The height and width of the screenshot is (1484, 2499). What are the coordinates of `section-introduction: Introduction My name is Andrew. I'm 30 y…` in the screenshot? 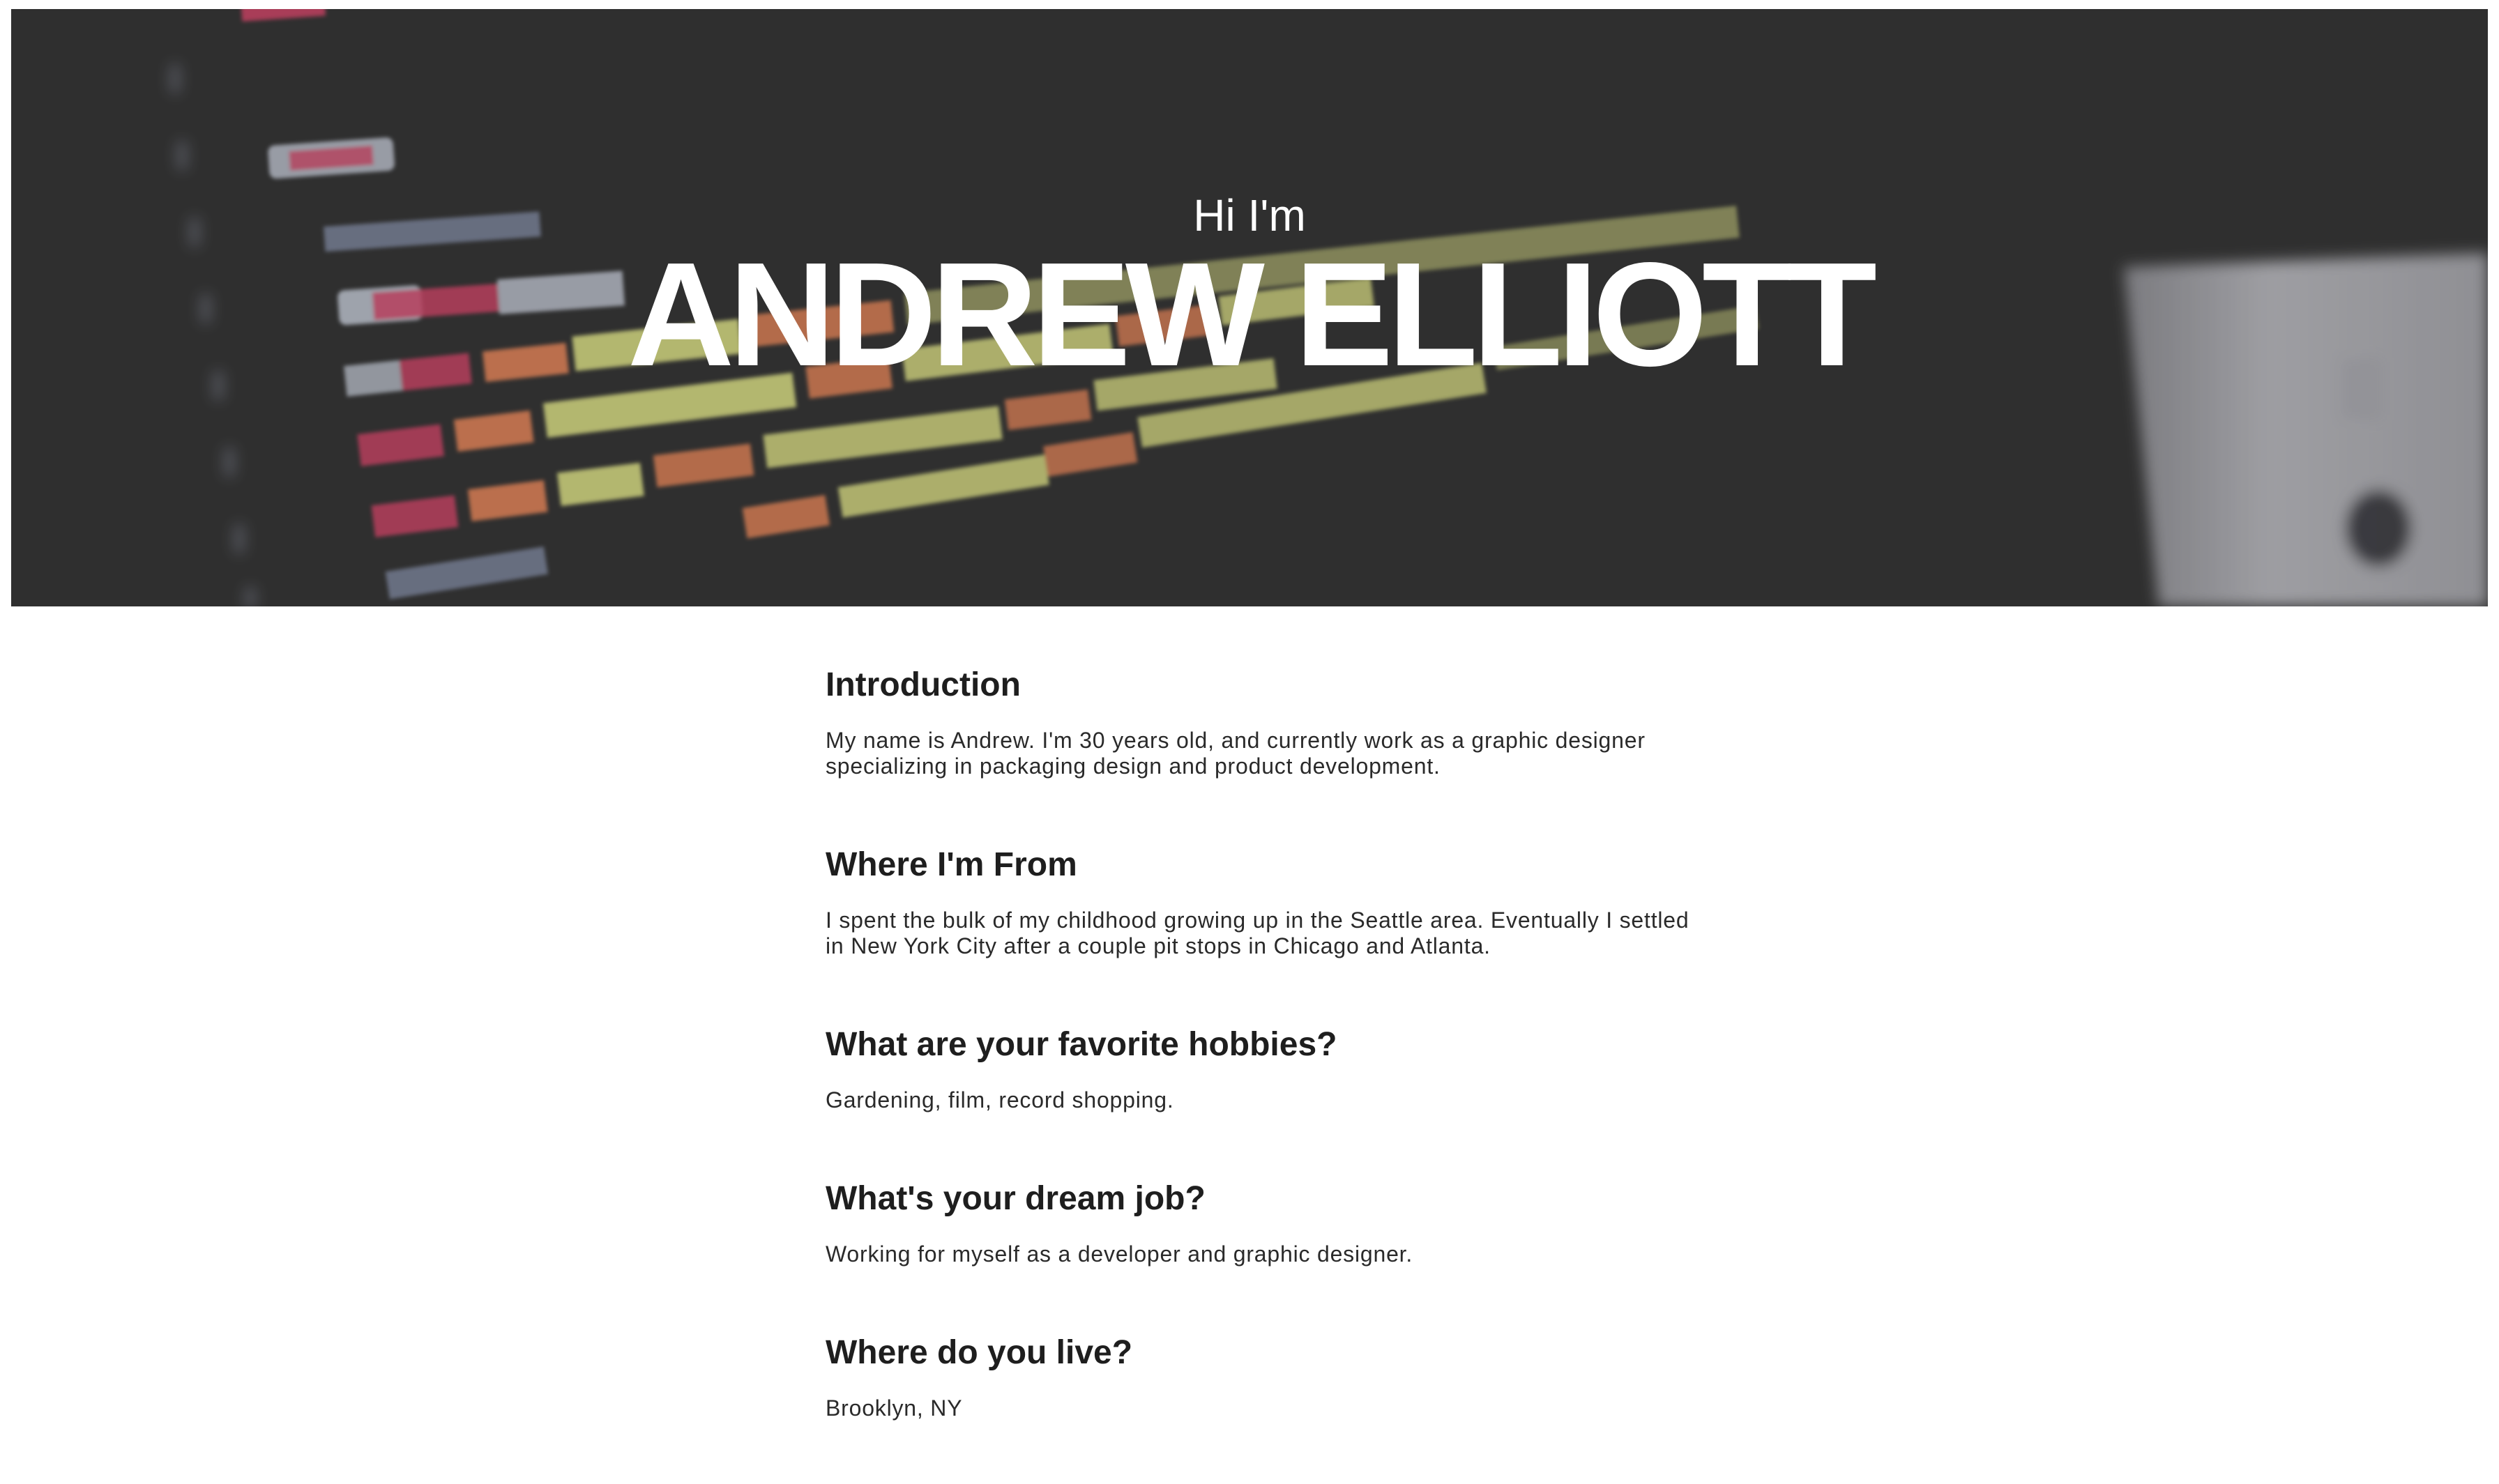 It's located at (1258, 720).